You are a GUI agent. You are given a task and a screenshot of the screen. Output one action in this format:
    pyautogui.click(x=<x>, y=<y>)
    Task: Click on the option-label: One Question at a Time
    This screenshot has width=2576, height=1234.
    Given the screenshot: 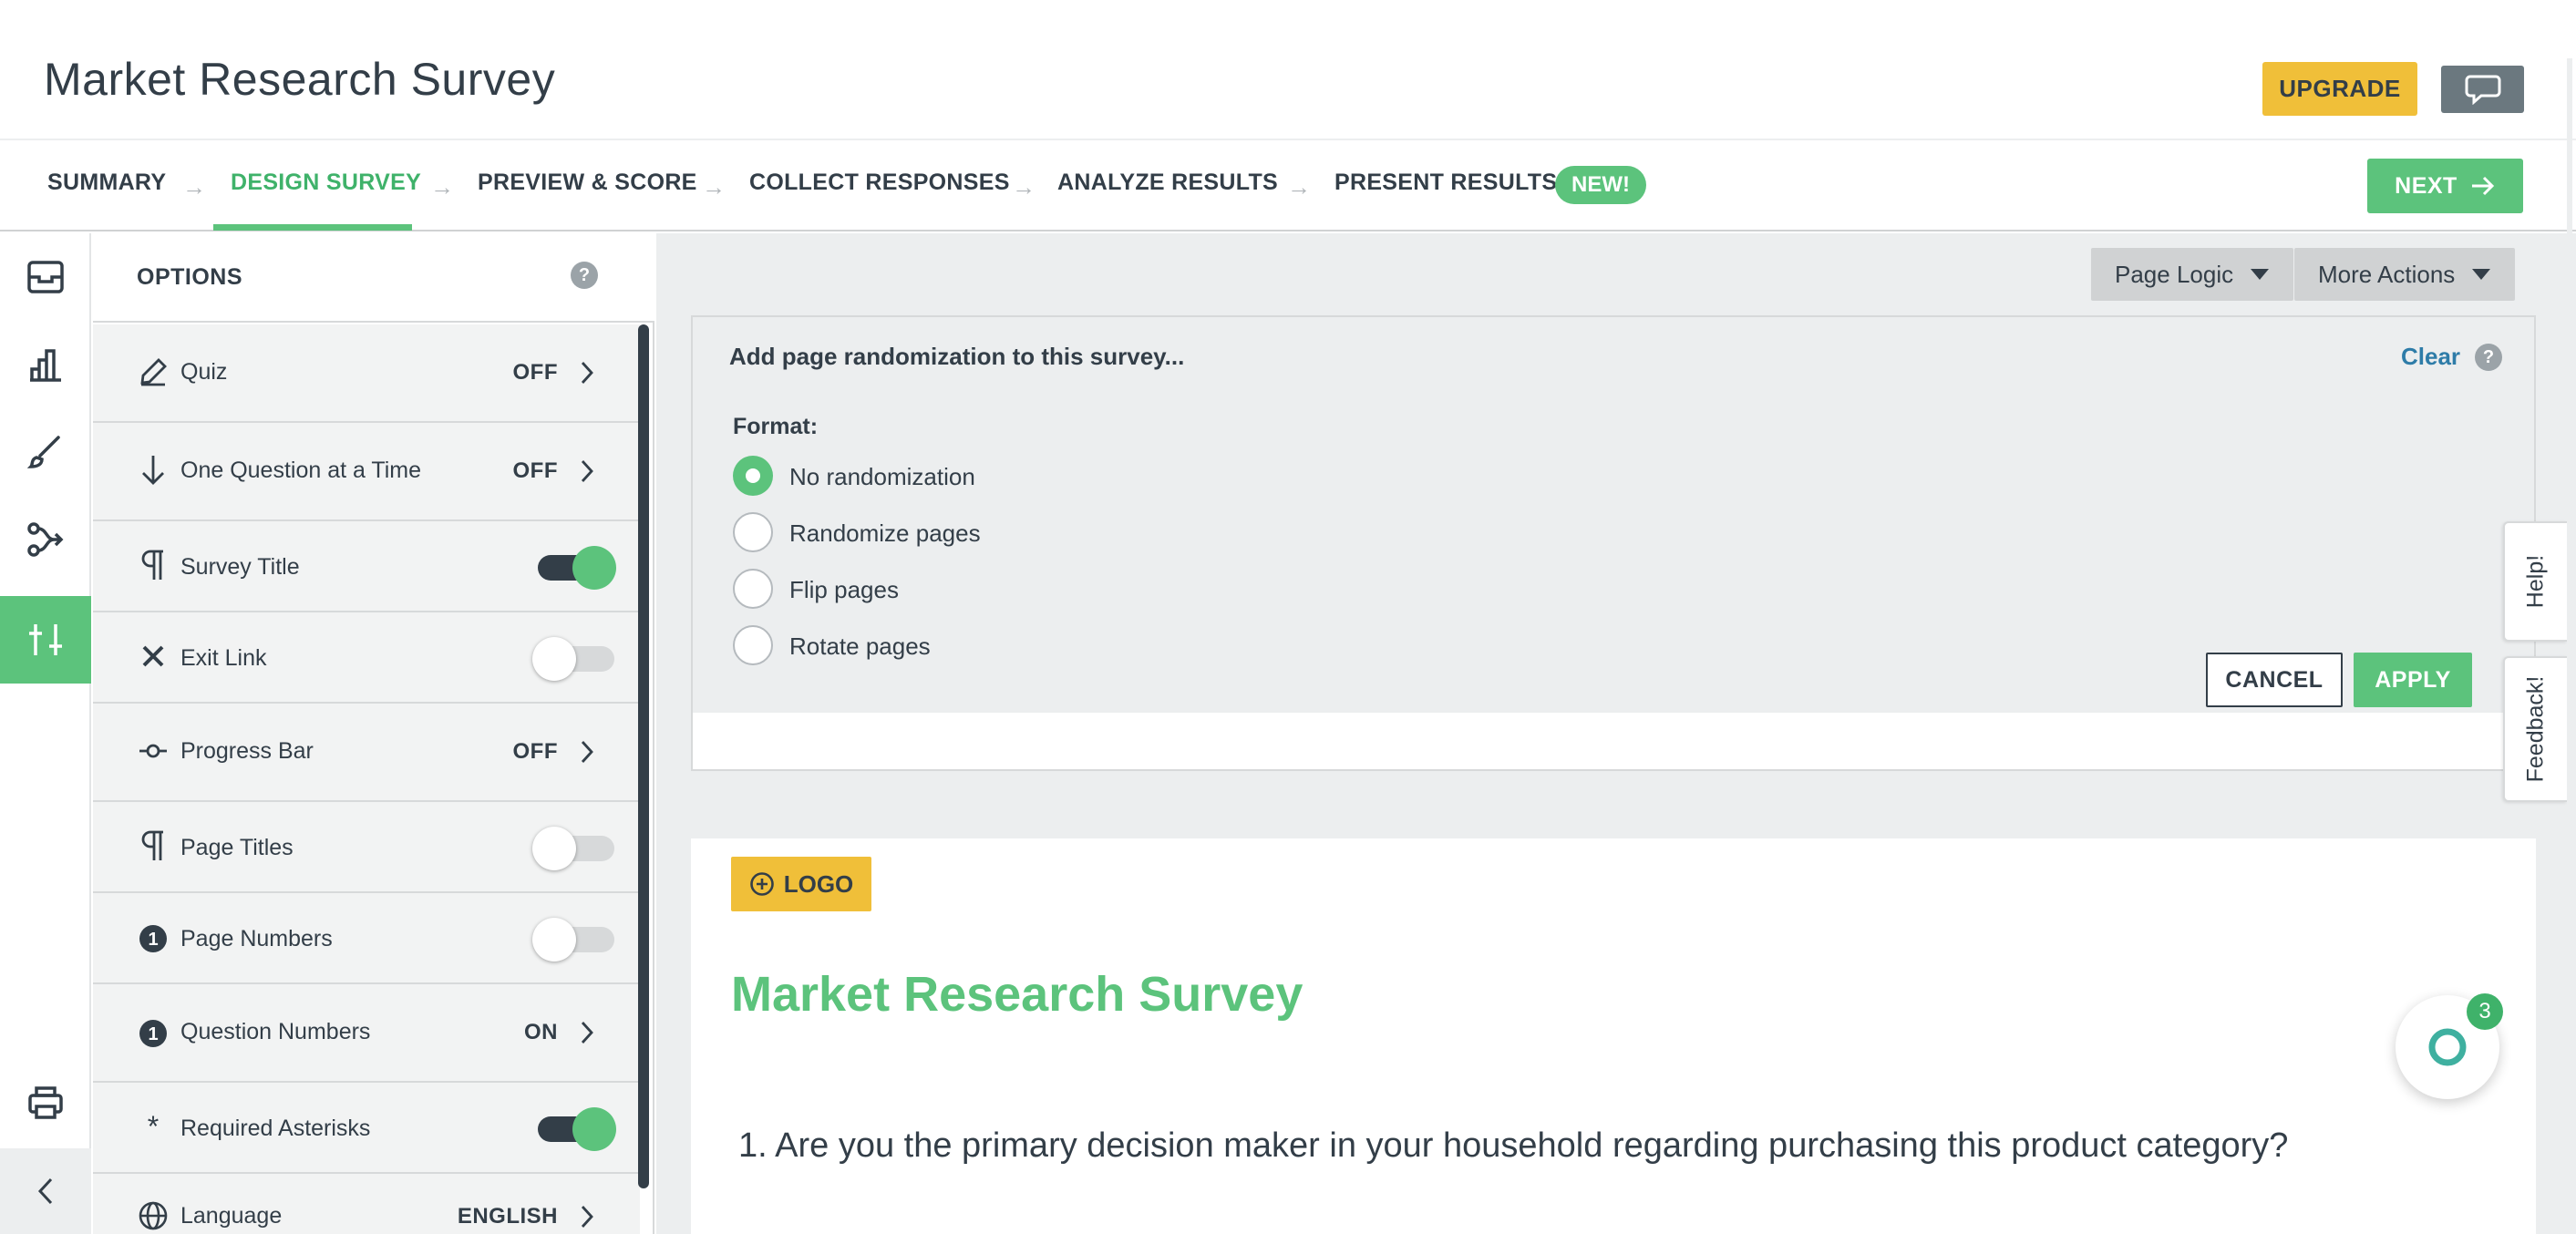 What is the action you would take?
    pyautogui.click(x=301, y=470)
    